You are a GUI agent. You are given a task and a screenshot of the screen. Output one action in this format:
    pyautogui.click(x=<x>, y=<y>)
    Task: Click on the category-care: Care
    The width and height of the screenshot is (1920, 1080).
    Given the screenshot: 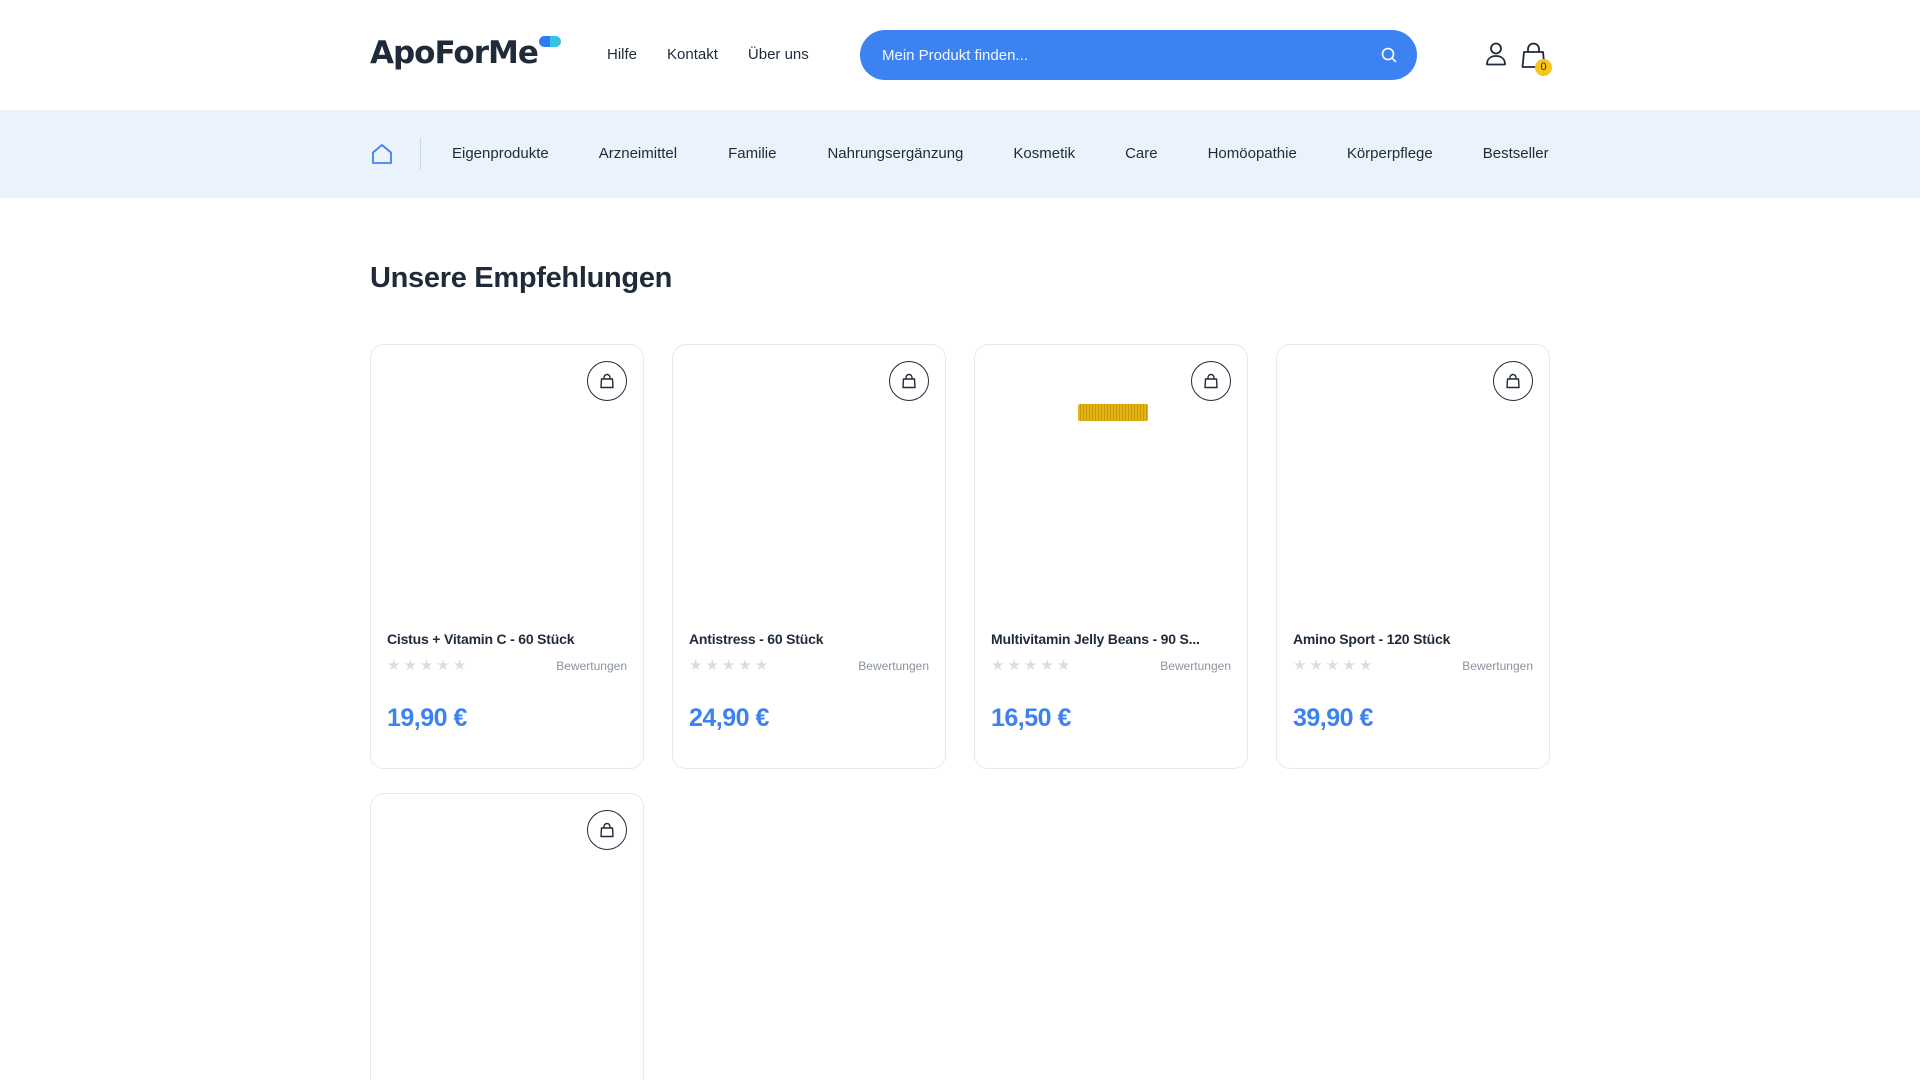 What is the action you would take?
    pyautogui.click(x=1141, y=154)
    